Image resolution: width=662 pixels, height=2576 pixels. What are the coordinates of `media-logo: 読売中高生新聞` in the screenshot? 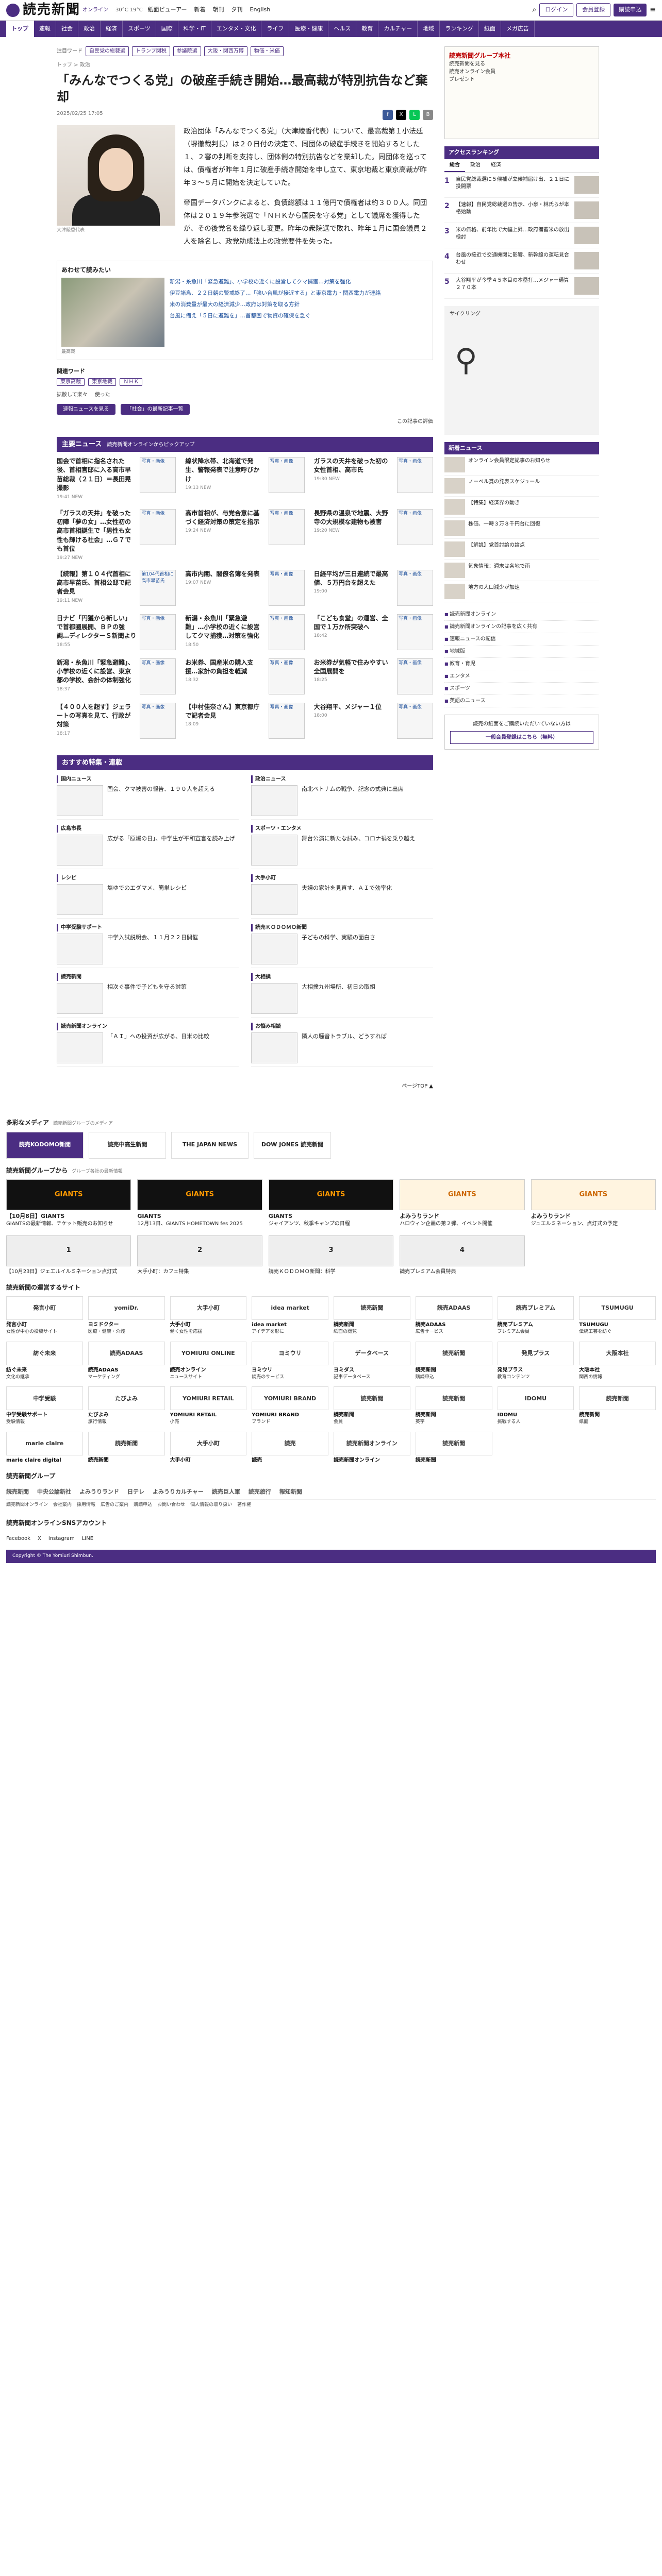 It's located at (127, 1145).